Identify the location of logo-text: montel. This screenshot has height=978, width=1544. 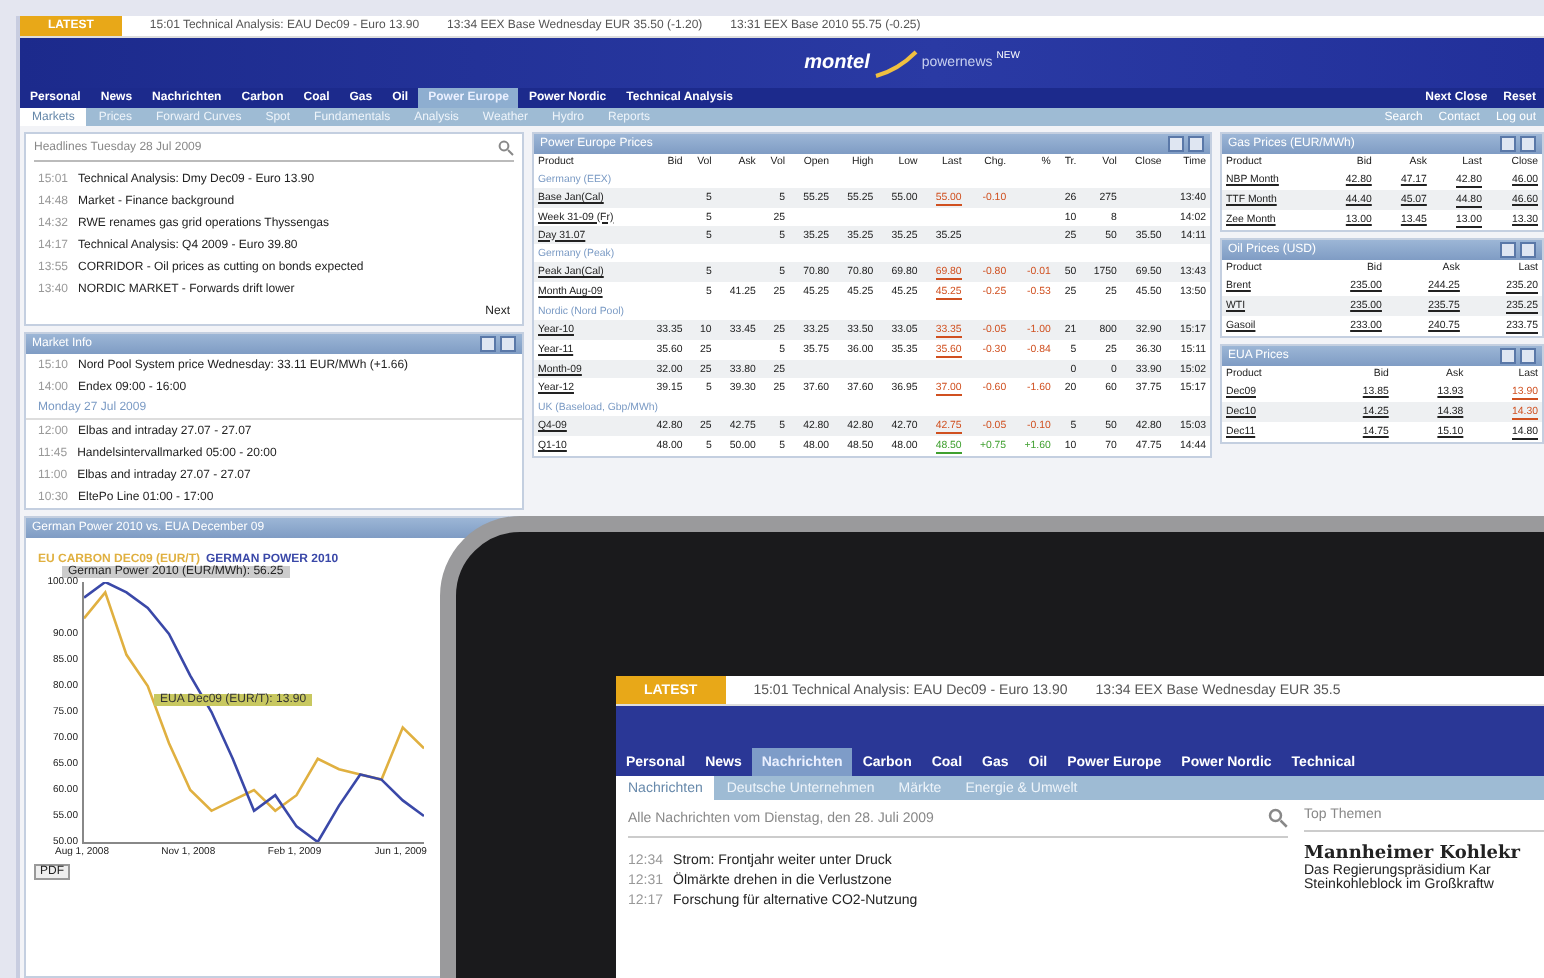
(837, 63).